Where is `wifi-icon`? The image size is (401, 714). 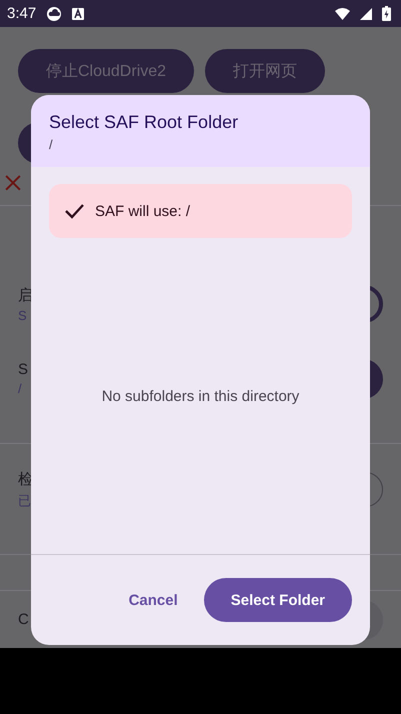
wifi-icon is located at coordinates (342, 14).